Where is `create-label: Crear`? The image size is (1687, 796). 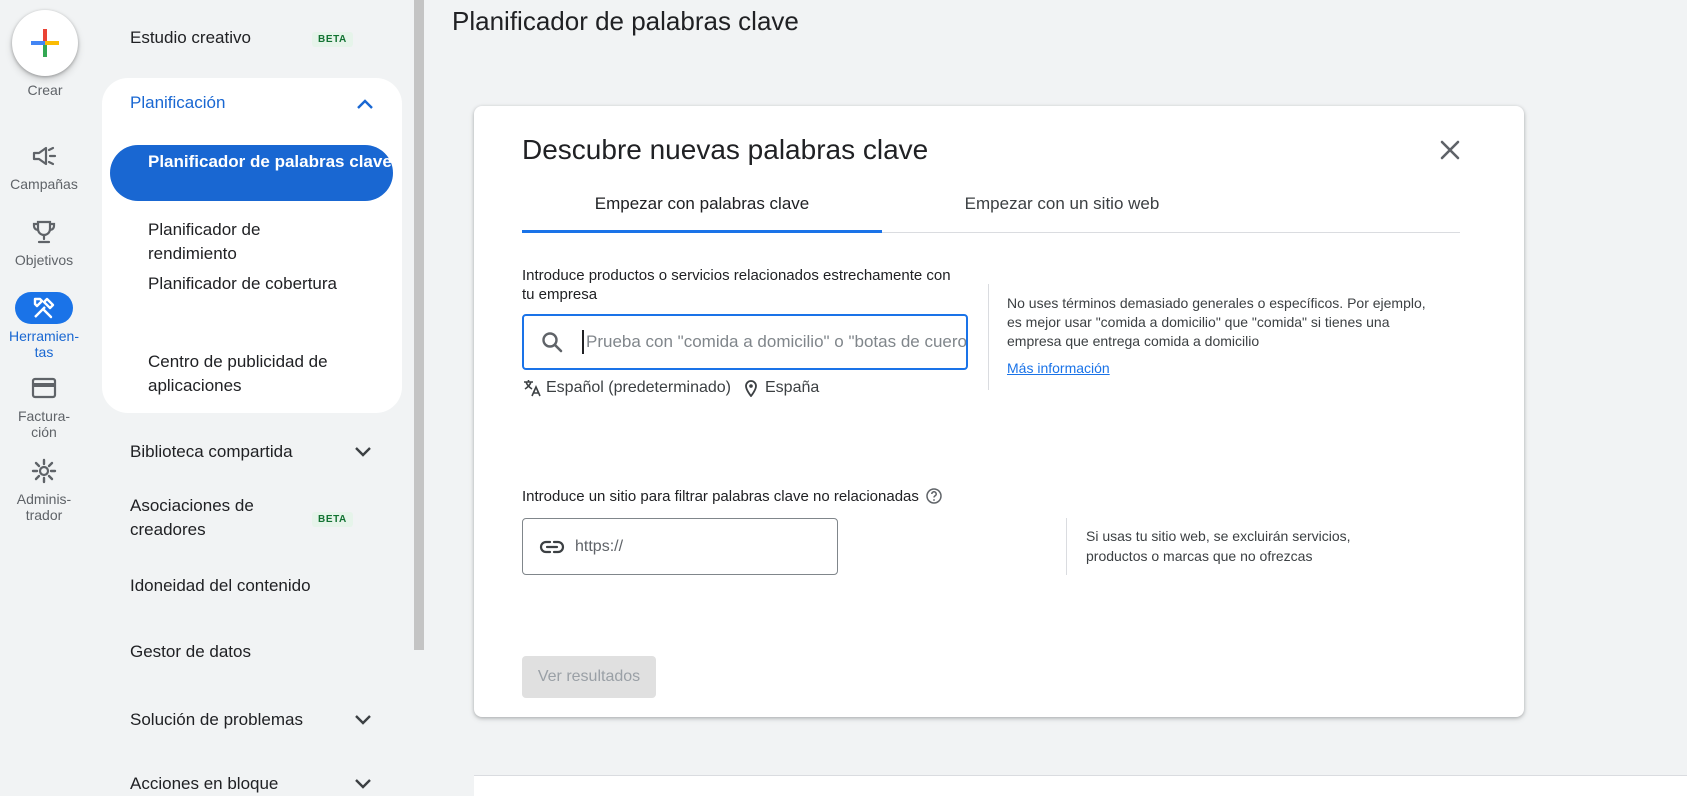 create-label: Crear is located at coordinates (45, 90).